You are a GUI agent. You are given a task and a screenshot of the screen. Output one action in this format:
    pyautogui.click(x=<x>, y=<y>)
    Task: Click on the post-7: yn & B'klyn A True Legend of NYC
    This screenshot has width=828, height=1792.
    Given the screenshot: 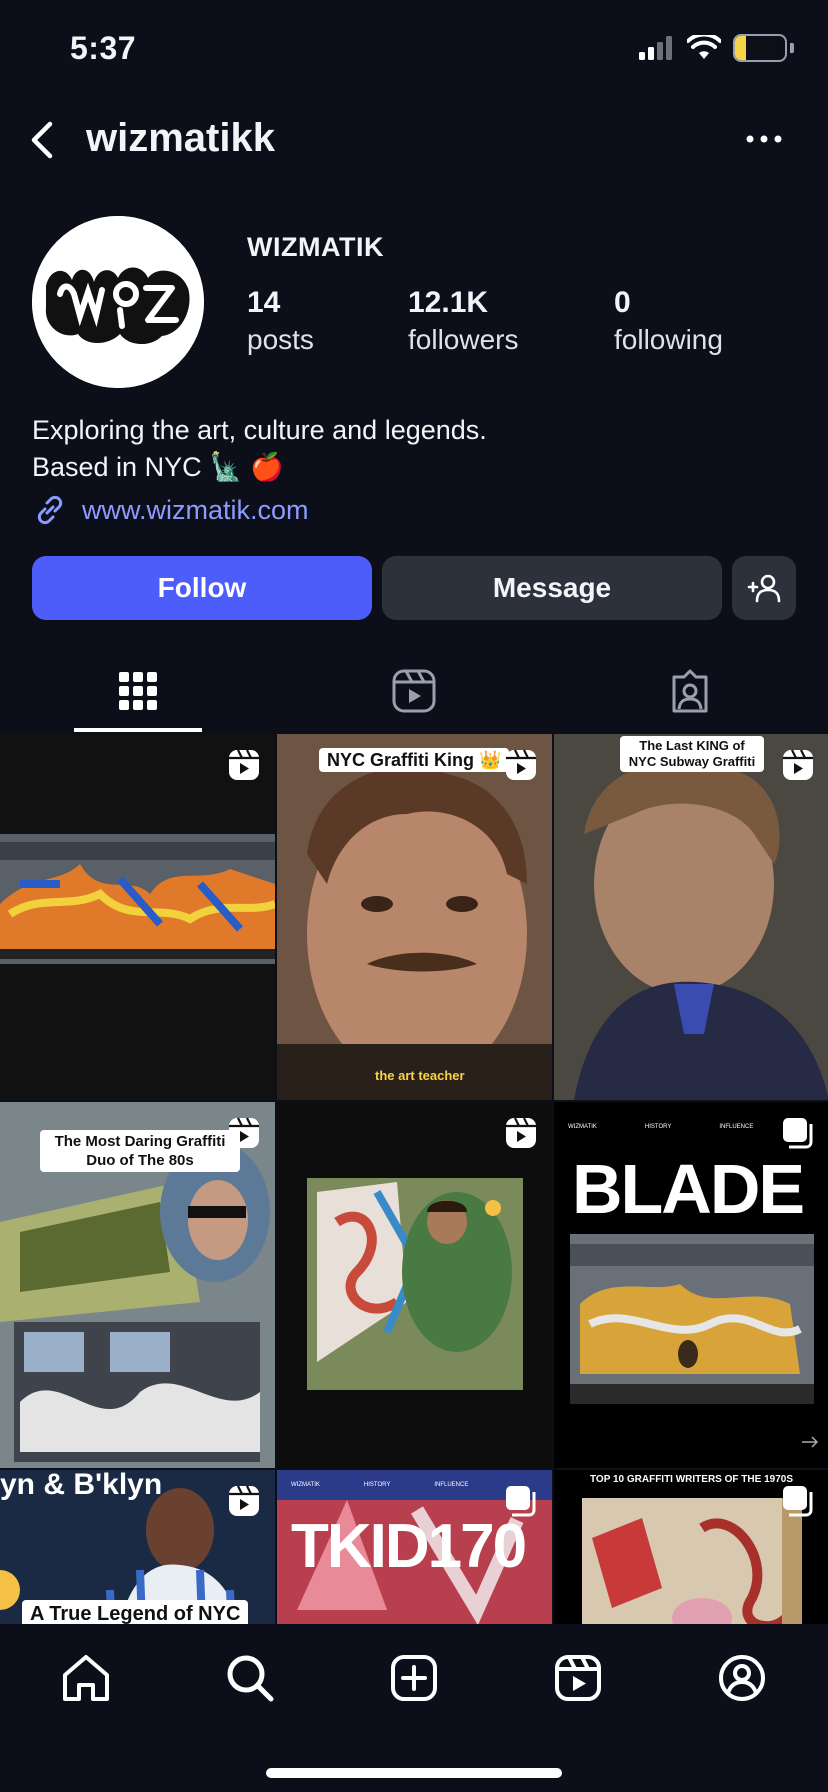 What is the action you would take?
    pyautogui.click(x=137, y=1547)
    